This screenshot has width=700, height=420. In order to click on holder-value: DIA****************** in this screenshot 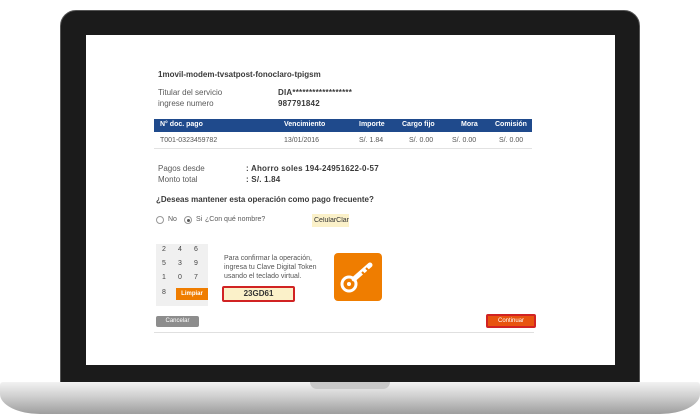, I will do `click(315, 92)`.